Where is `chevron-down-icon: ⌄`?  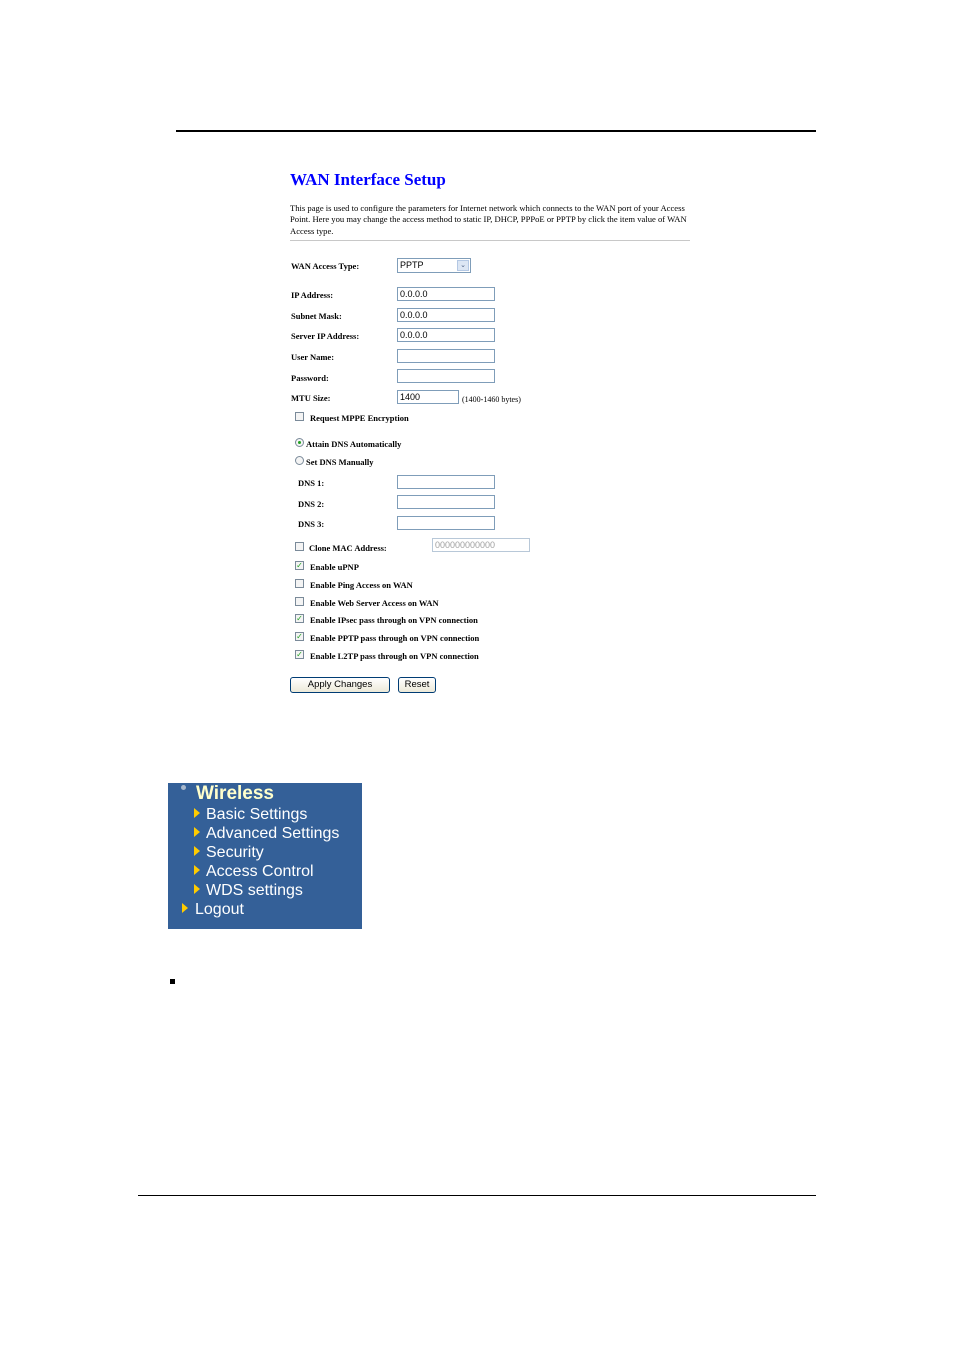 chevron-down-icon: ⌄ is located at coordinates (463, 265).